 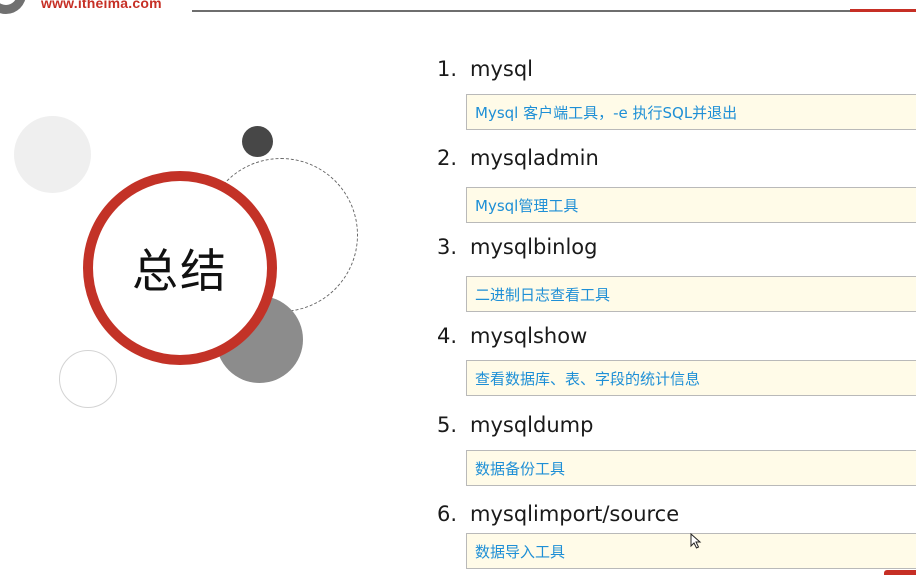 What do you see at coordinates (180, 271) in the screenshot?
I see `page-title: 总结` at bounding box center [180, 271].